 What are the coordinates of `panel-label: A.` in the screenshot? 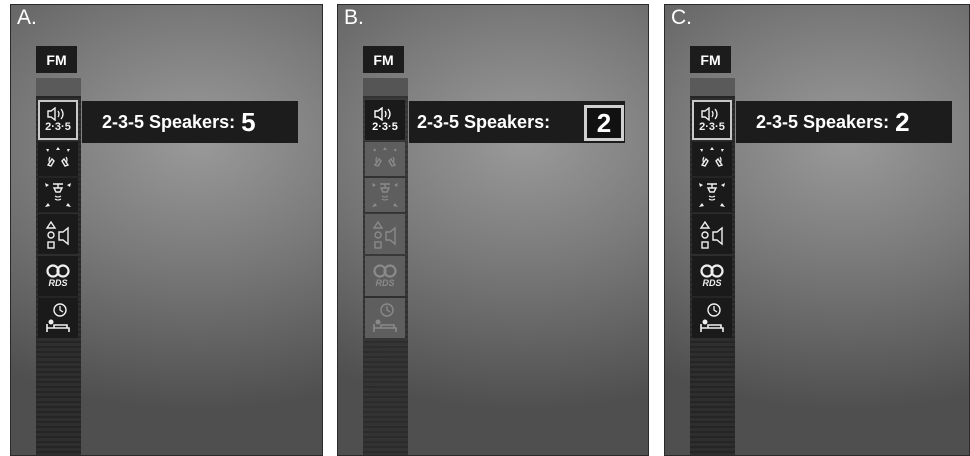 It's located at (27, 17).